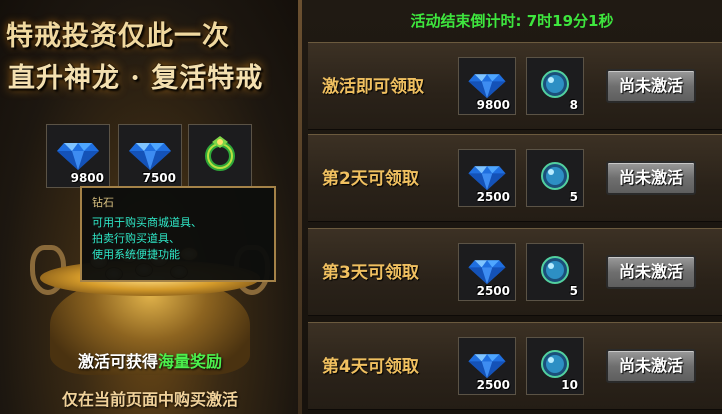 Image resolution: width=722 pixels, height=414 pixels. I want to click on tooltip-line: 拍卖行购买道具、, so click(136, 238).